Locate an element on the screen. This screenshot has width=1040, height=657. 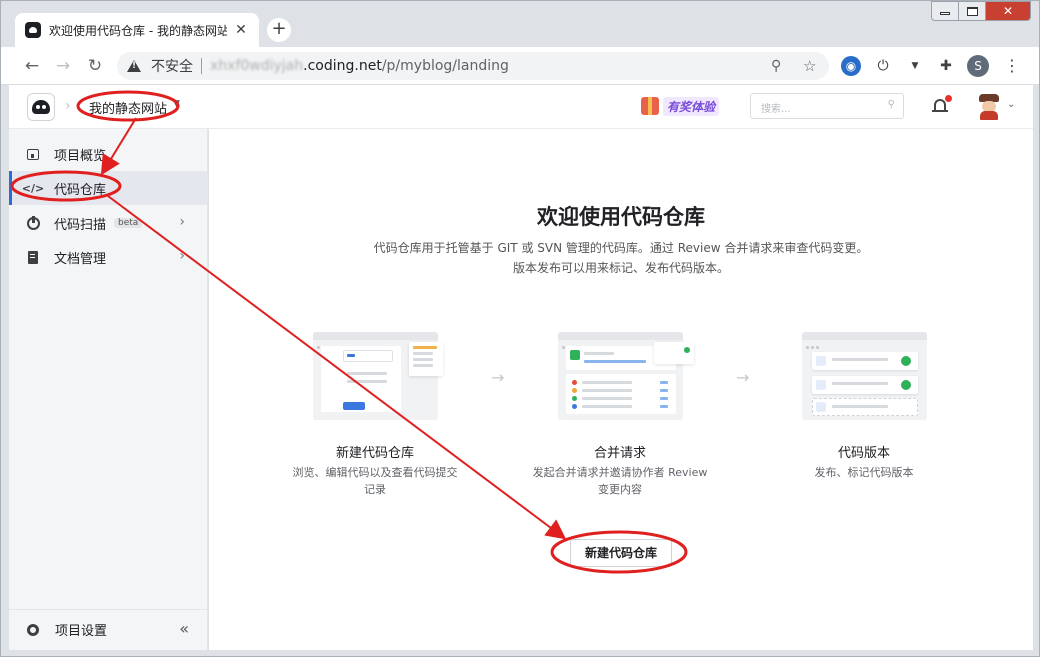
zoom-icon: ⚲ is located at coordinates (776, 66).